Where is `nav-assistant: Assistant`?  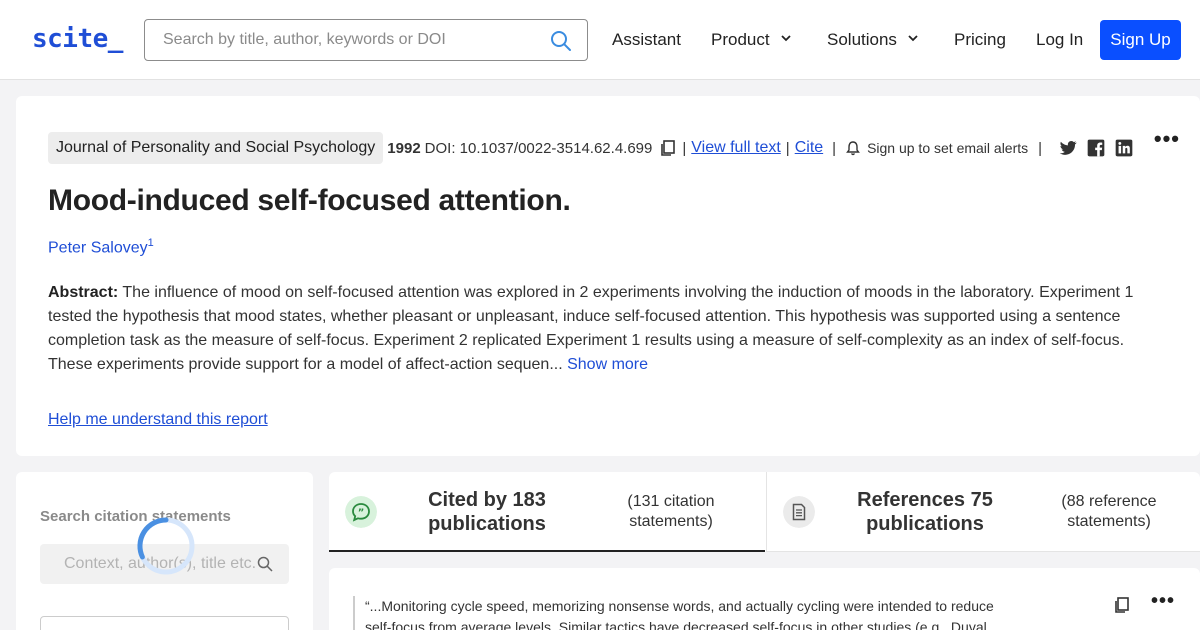 nav-assistant: Assistant is located at coordinates (646, 40).